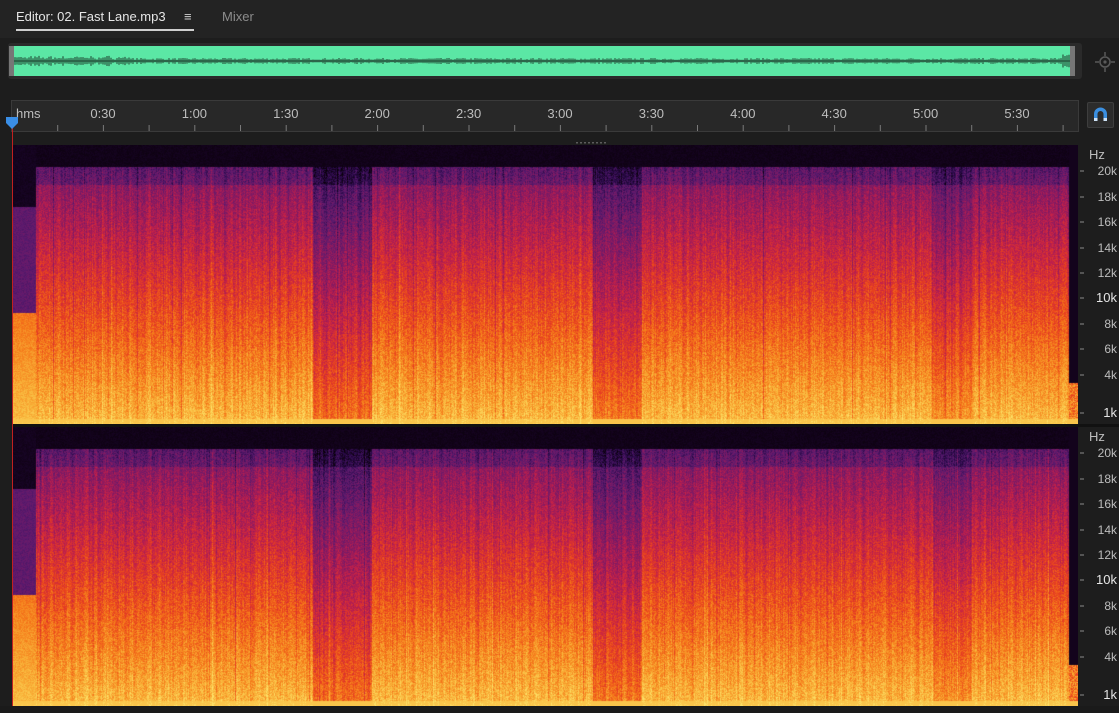  What do you see at coordinates (238, 17) in the screenshot?
I see `tab-mixer: Mixer` at bounding box center [238, 17].